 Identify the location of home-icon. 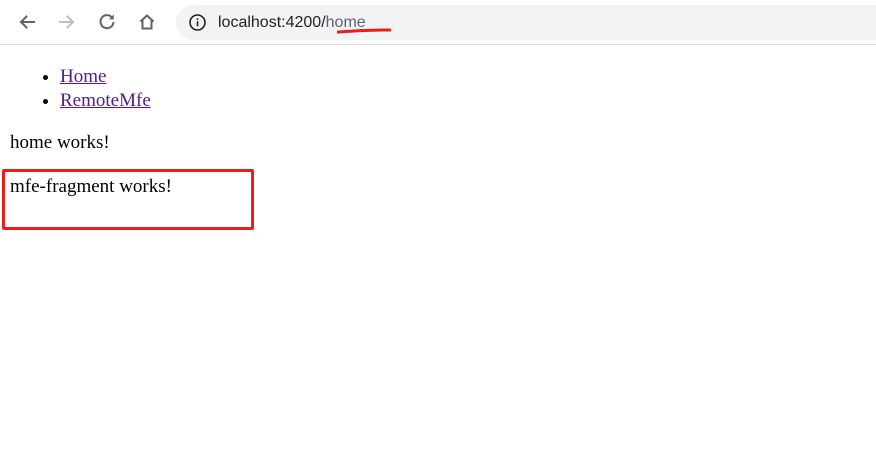
(147, 22).